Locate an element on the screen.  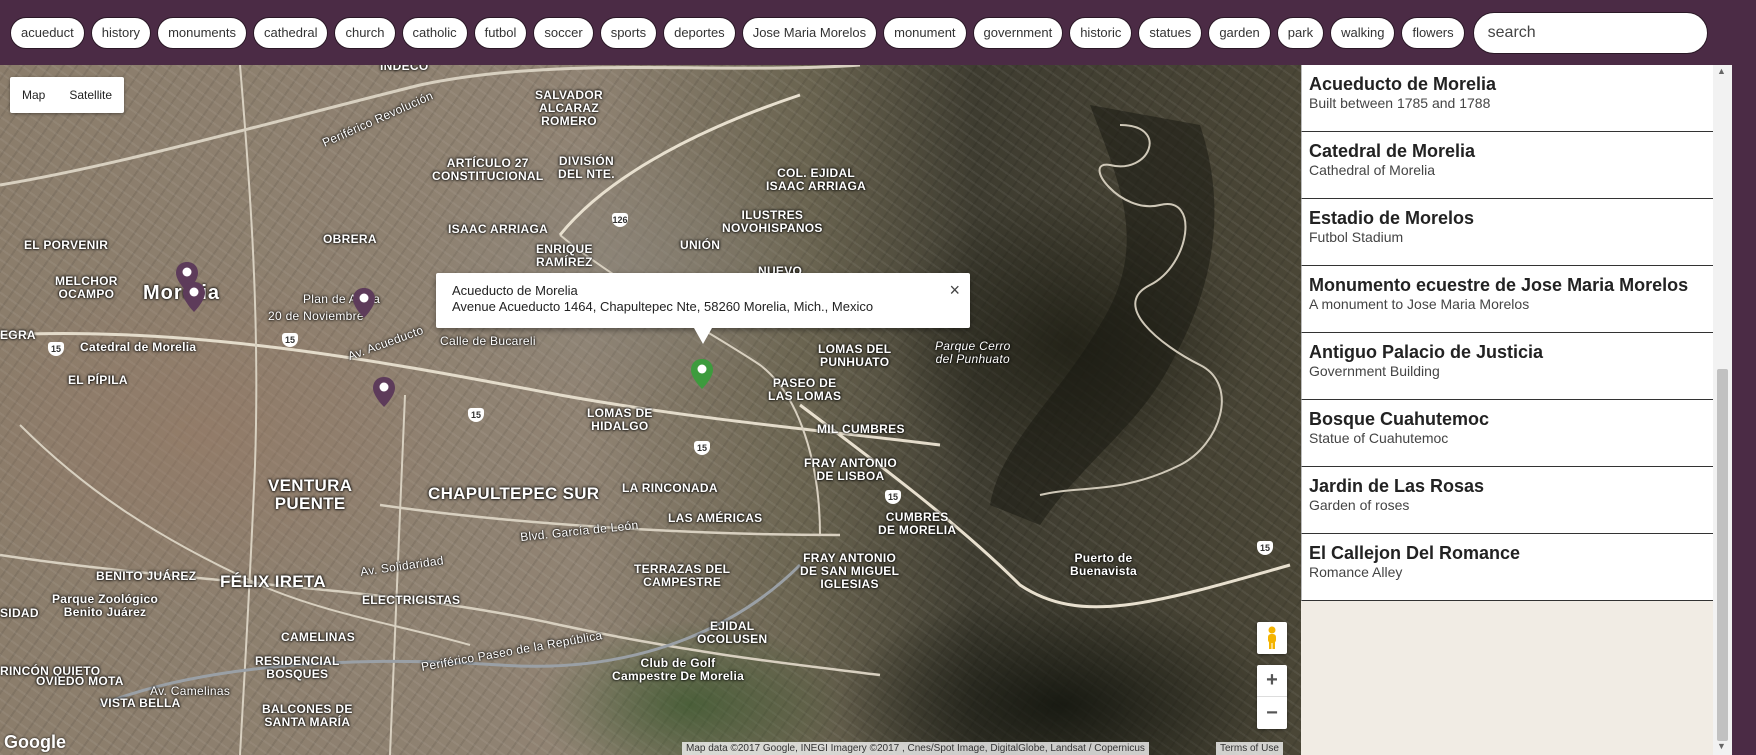
list-item: El Callejon Del Romance Romance Alley is located at coordinates (1507, 567).